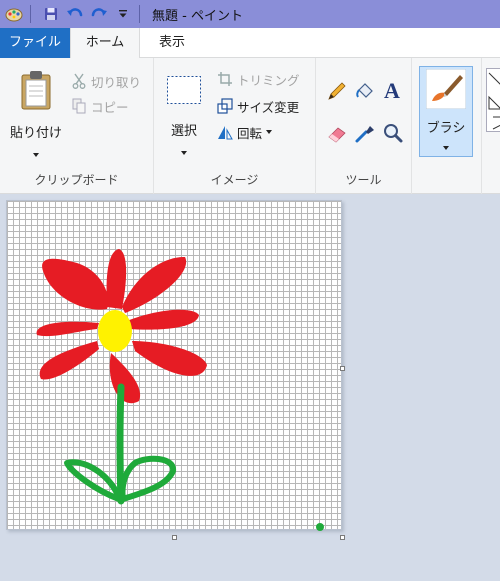  I want to click on resize-label: サイズ変更, so click(268, 107).